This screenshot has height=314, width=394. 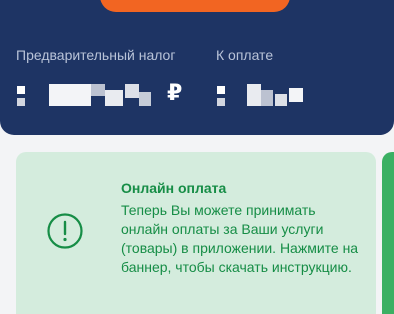 I want to click on primary-action-button, so click(x=195, y=6).